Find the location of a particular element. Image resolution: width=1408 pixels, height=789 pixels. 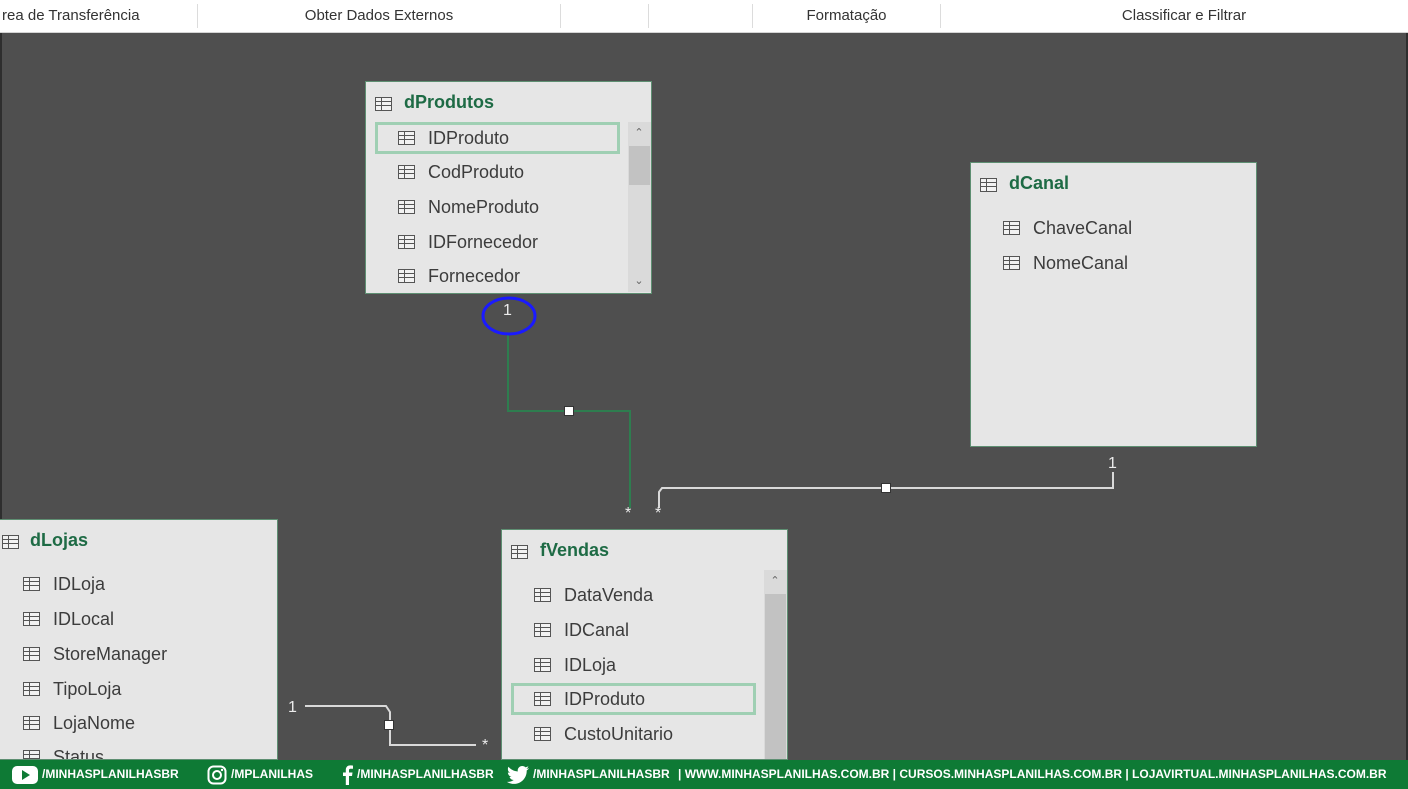

scroll-down-icon: ⌄ is located at coordinates (639, 281).